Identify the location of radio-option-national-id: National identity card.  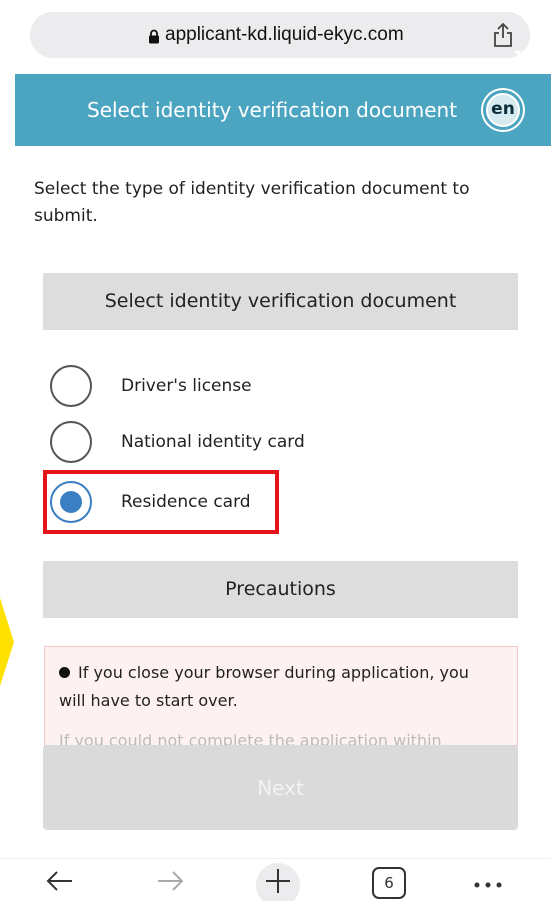
(260, 442).